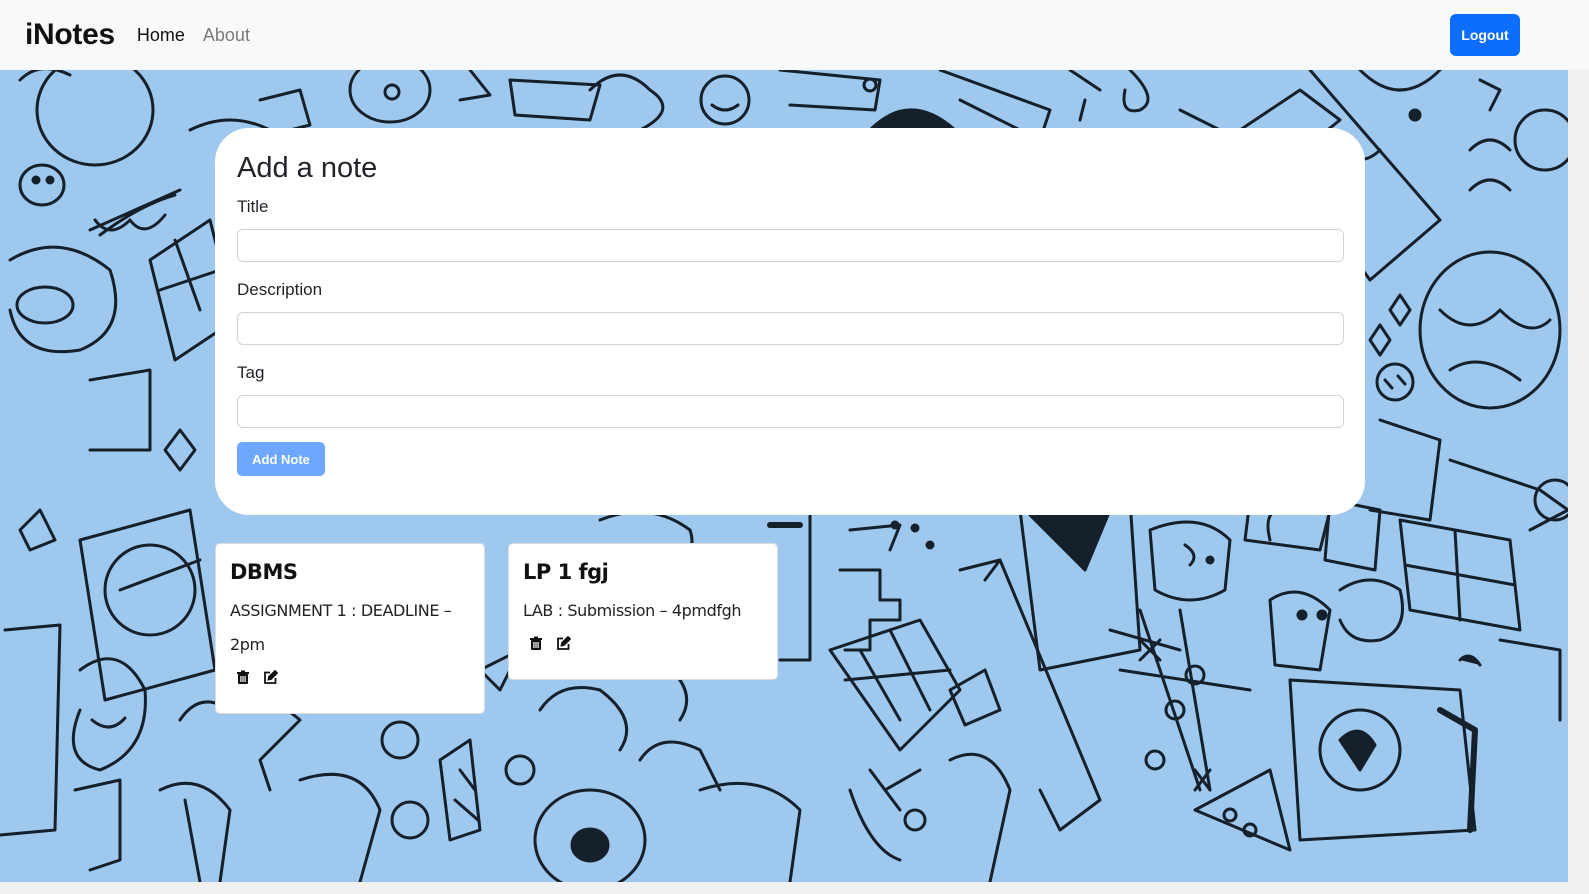  I want to click on description-input, so click(790, 328).